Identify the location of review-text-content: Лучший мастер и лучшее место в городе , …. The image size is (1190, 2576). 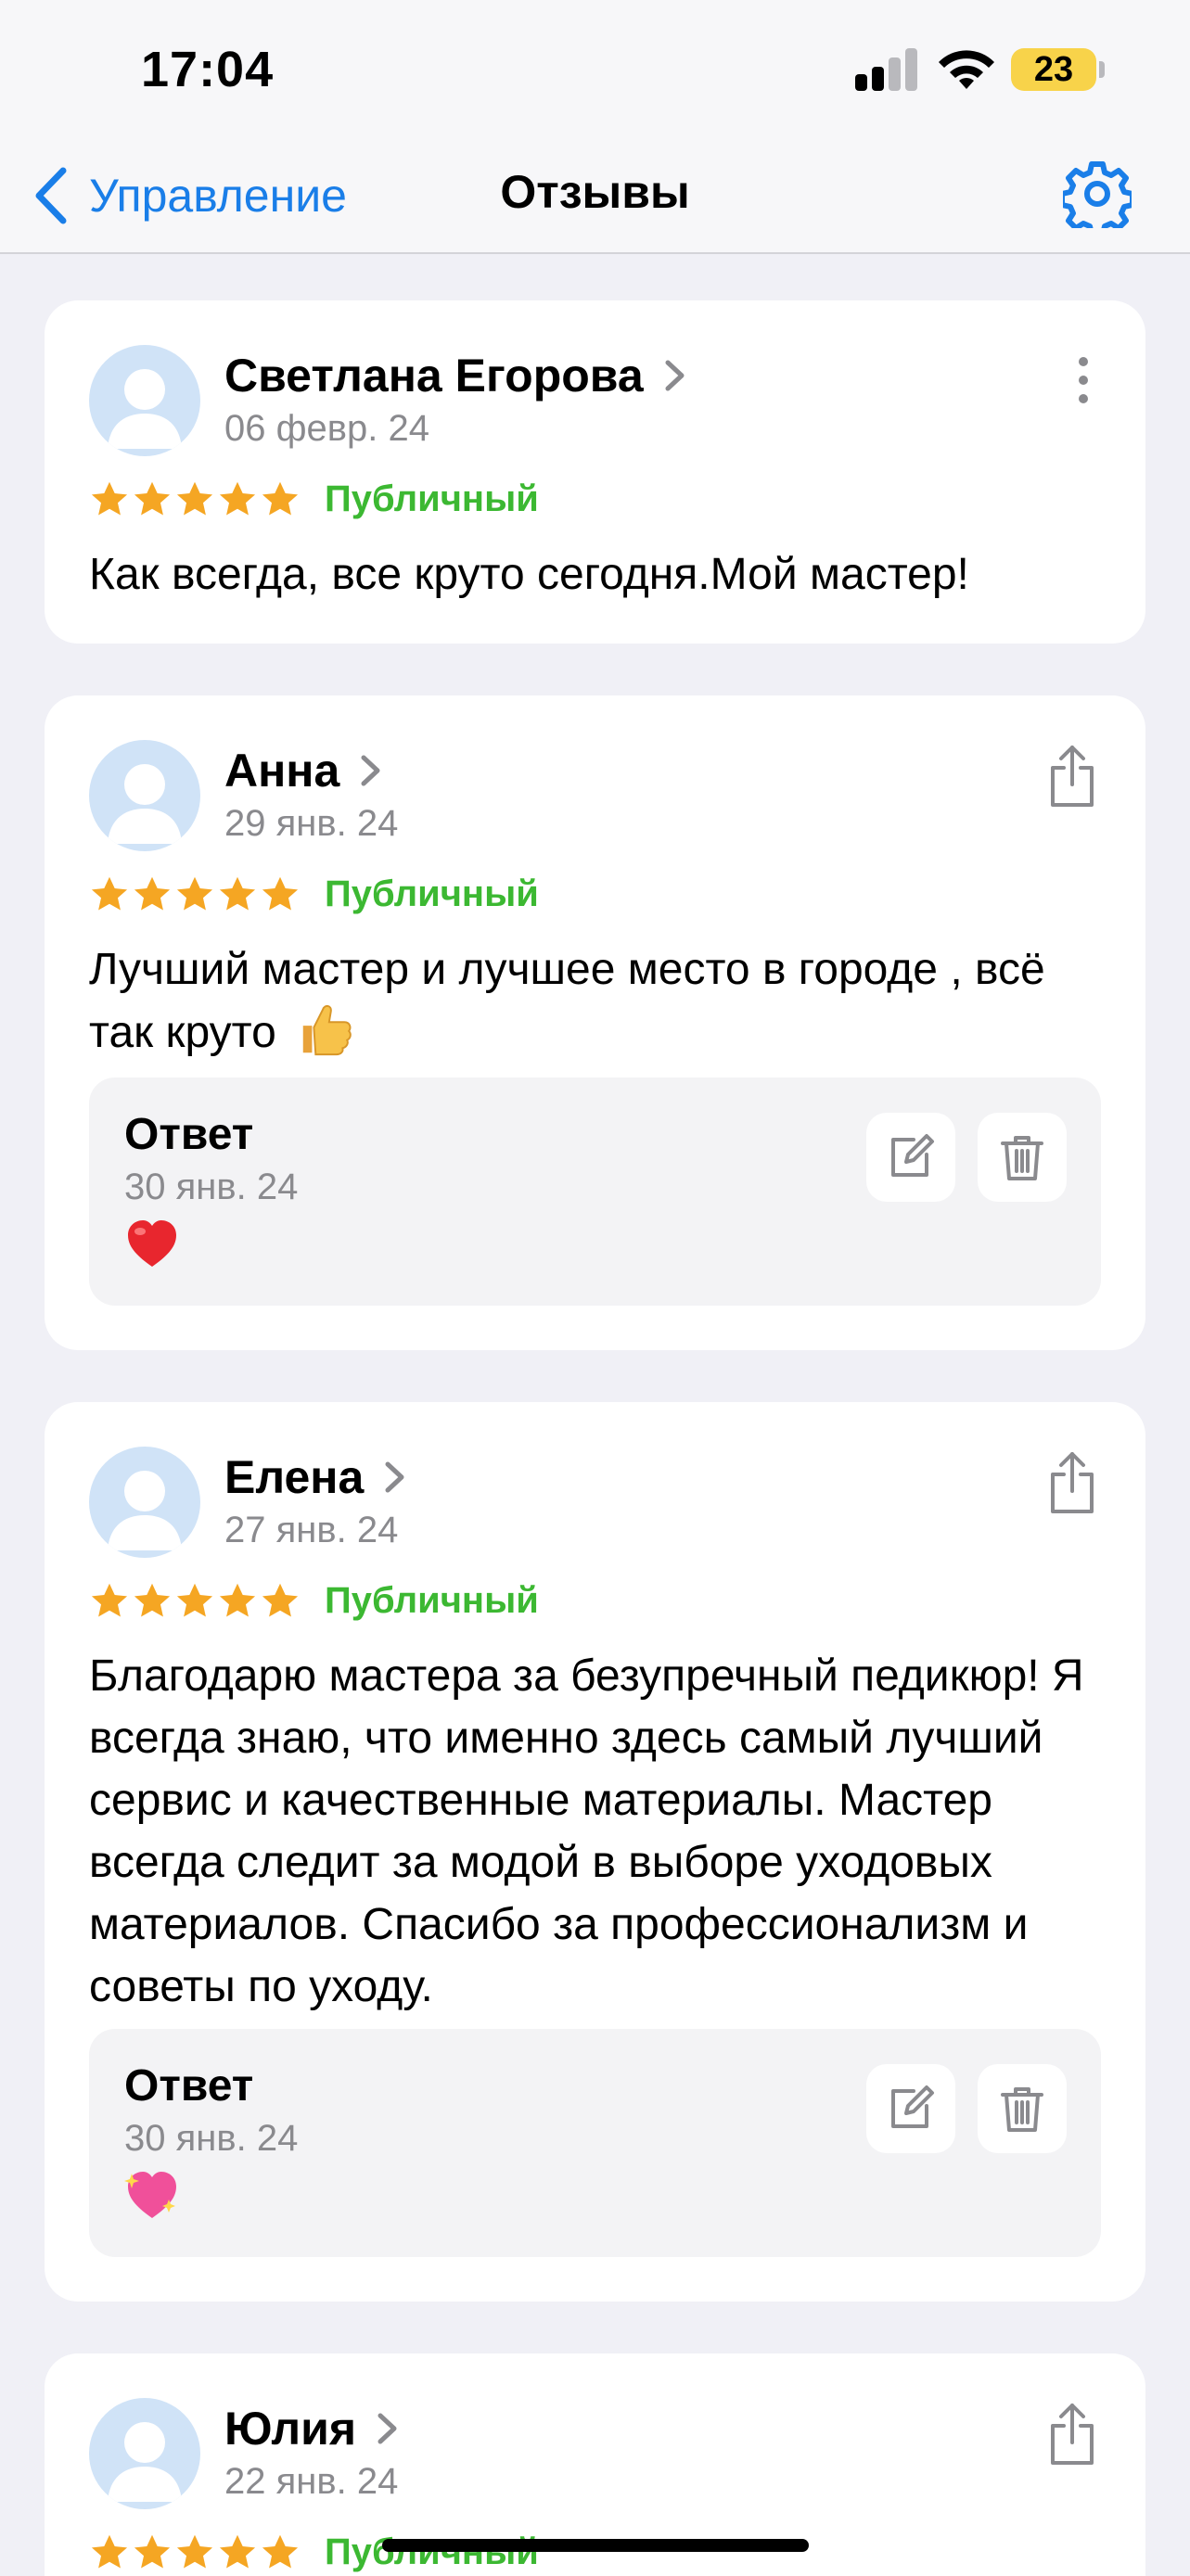
(567, 1001).